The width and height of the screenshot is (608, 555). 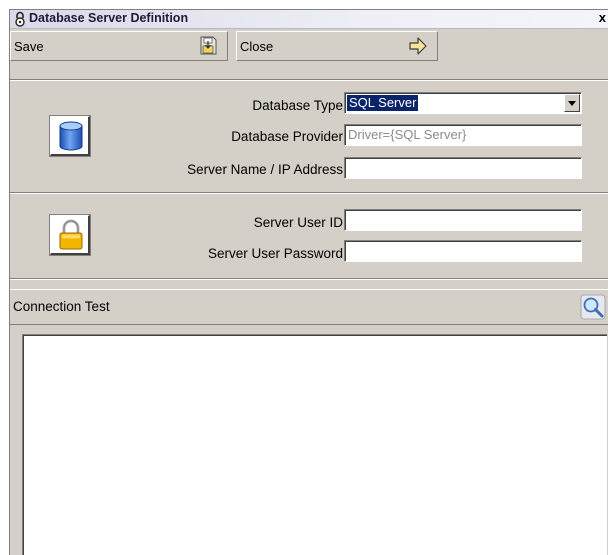 What do you see at coordinates (309, 80) in the screenshot?
I see `toolbar-divider` at bounding box center [309, 80].